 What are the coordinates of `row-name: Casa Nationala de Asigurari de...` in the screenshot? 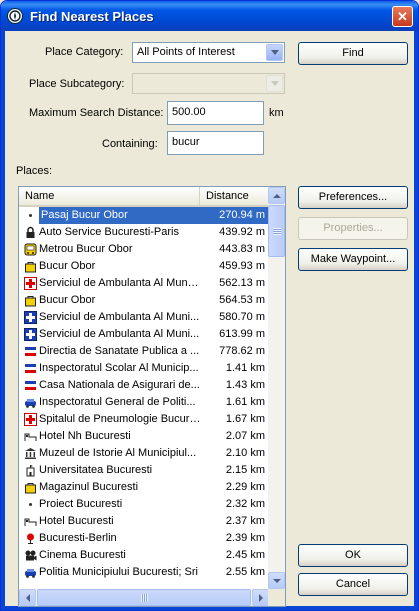 It's located at (119, 385).